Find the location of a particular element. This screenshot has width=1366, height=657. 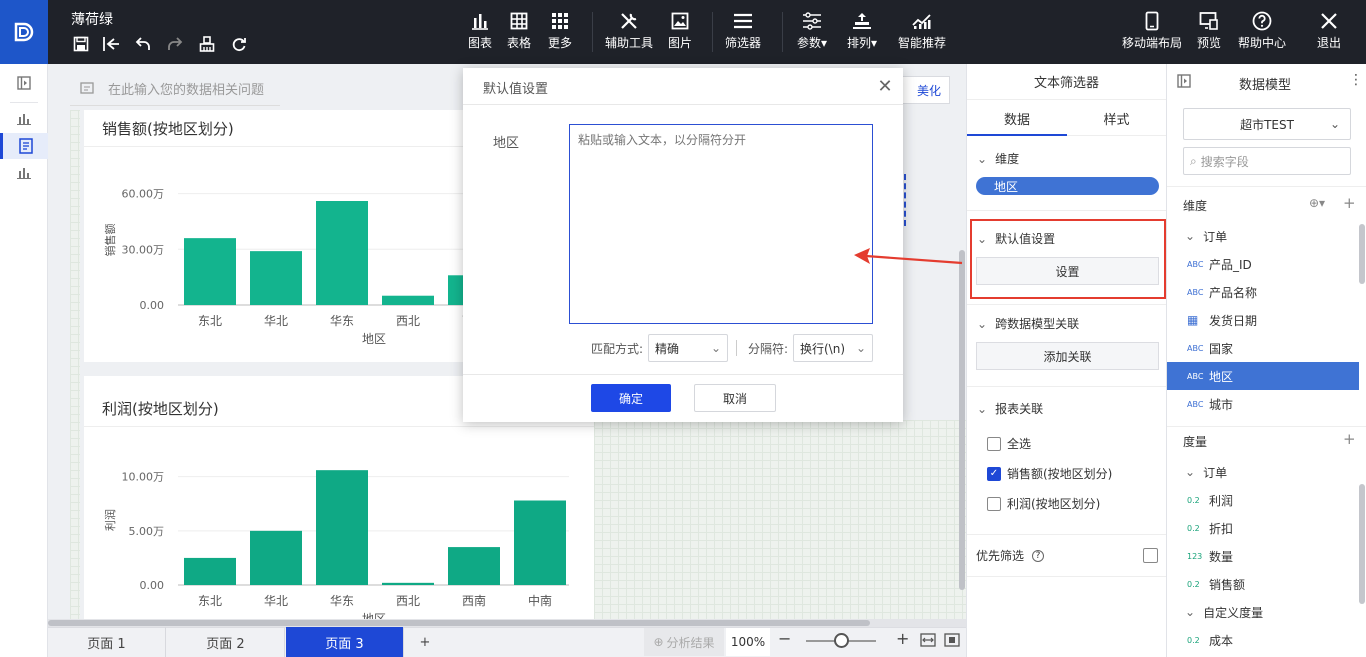

field-label: 产品_ID is located at coordinates (1230, 264).